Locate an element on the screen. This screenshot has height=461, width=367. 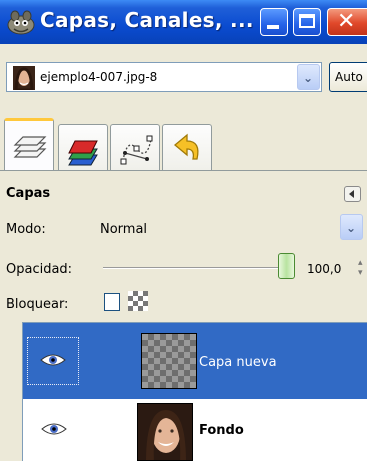
lock-pixels-checkbox is located at coordinates (112, 302).